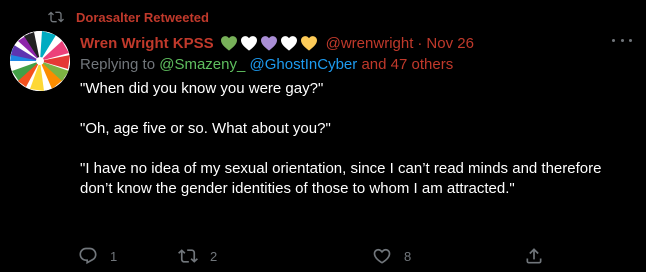 The width and height of the screenshot is (646, 272). What do you see at coordinates (214, 256) in the screenshot?
I see `retweet-count: 2` at bounding box center [214, 256].